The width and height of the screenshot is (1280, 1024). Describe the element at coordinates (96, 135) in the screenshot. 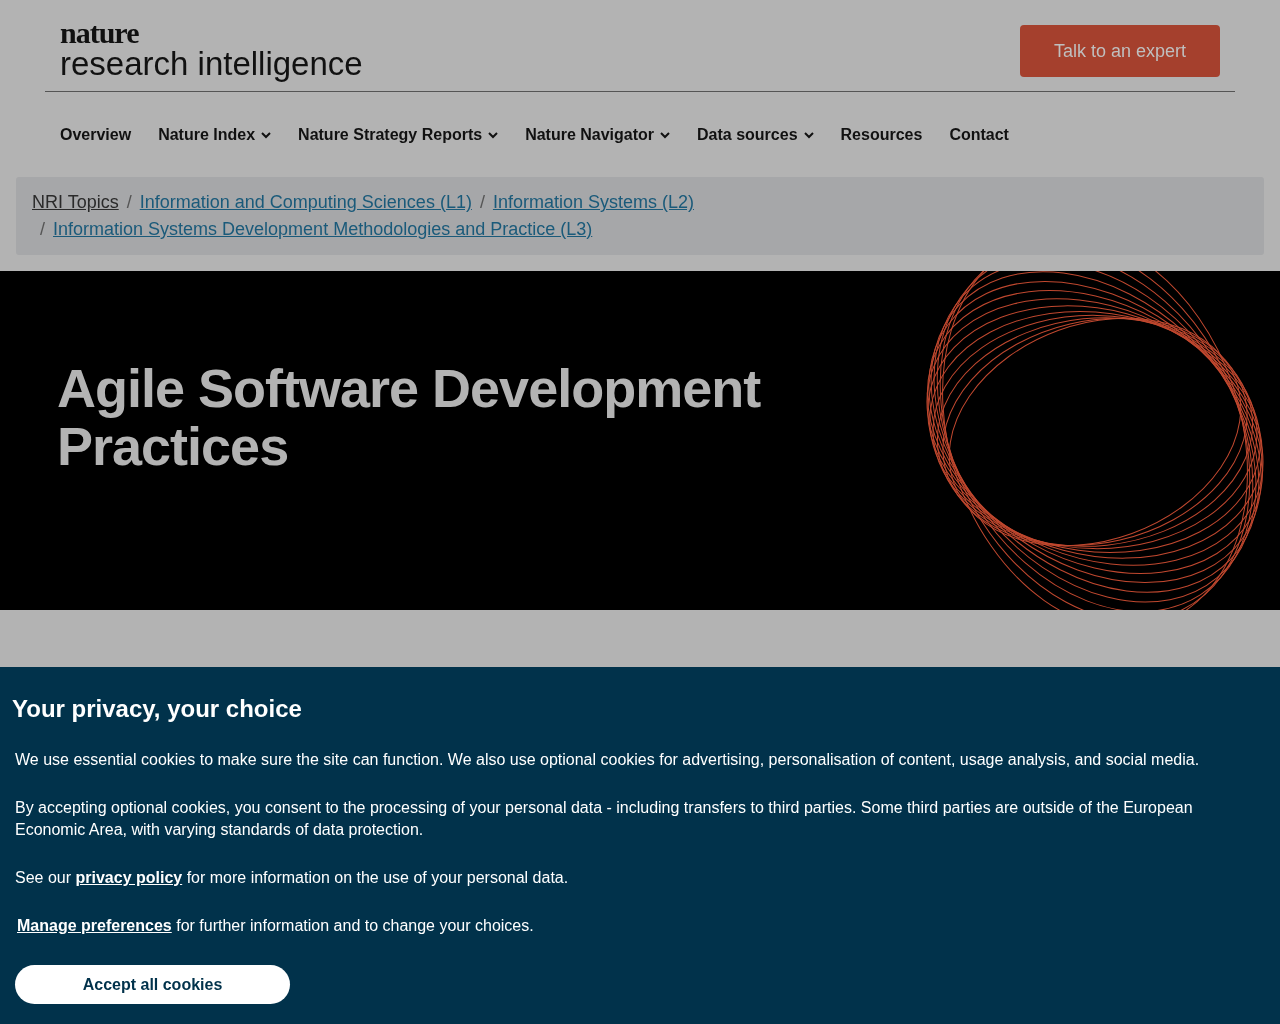

I see `nav-item: Overview` at that location.